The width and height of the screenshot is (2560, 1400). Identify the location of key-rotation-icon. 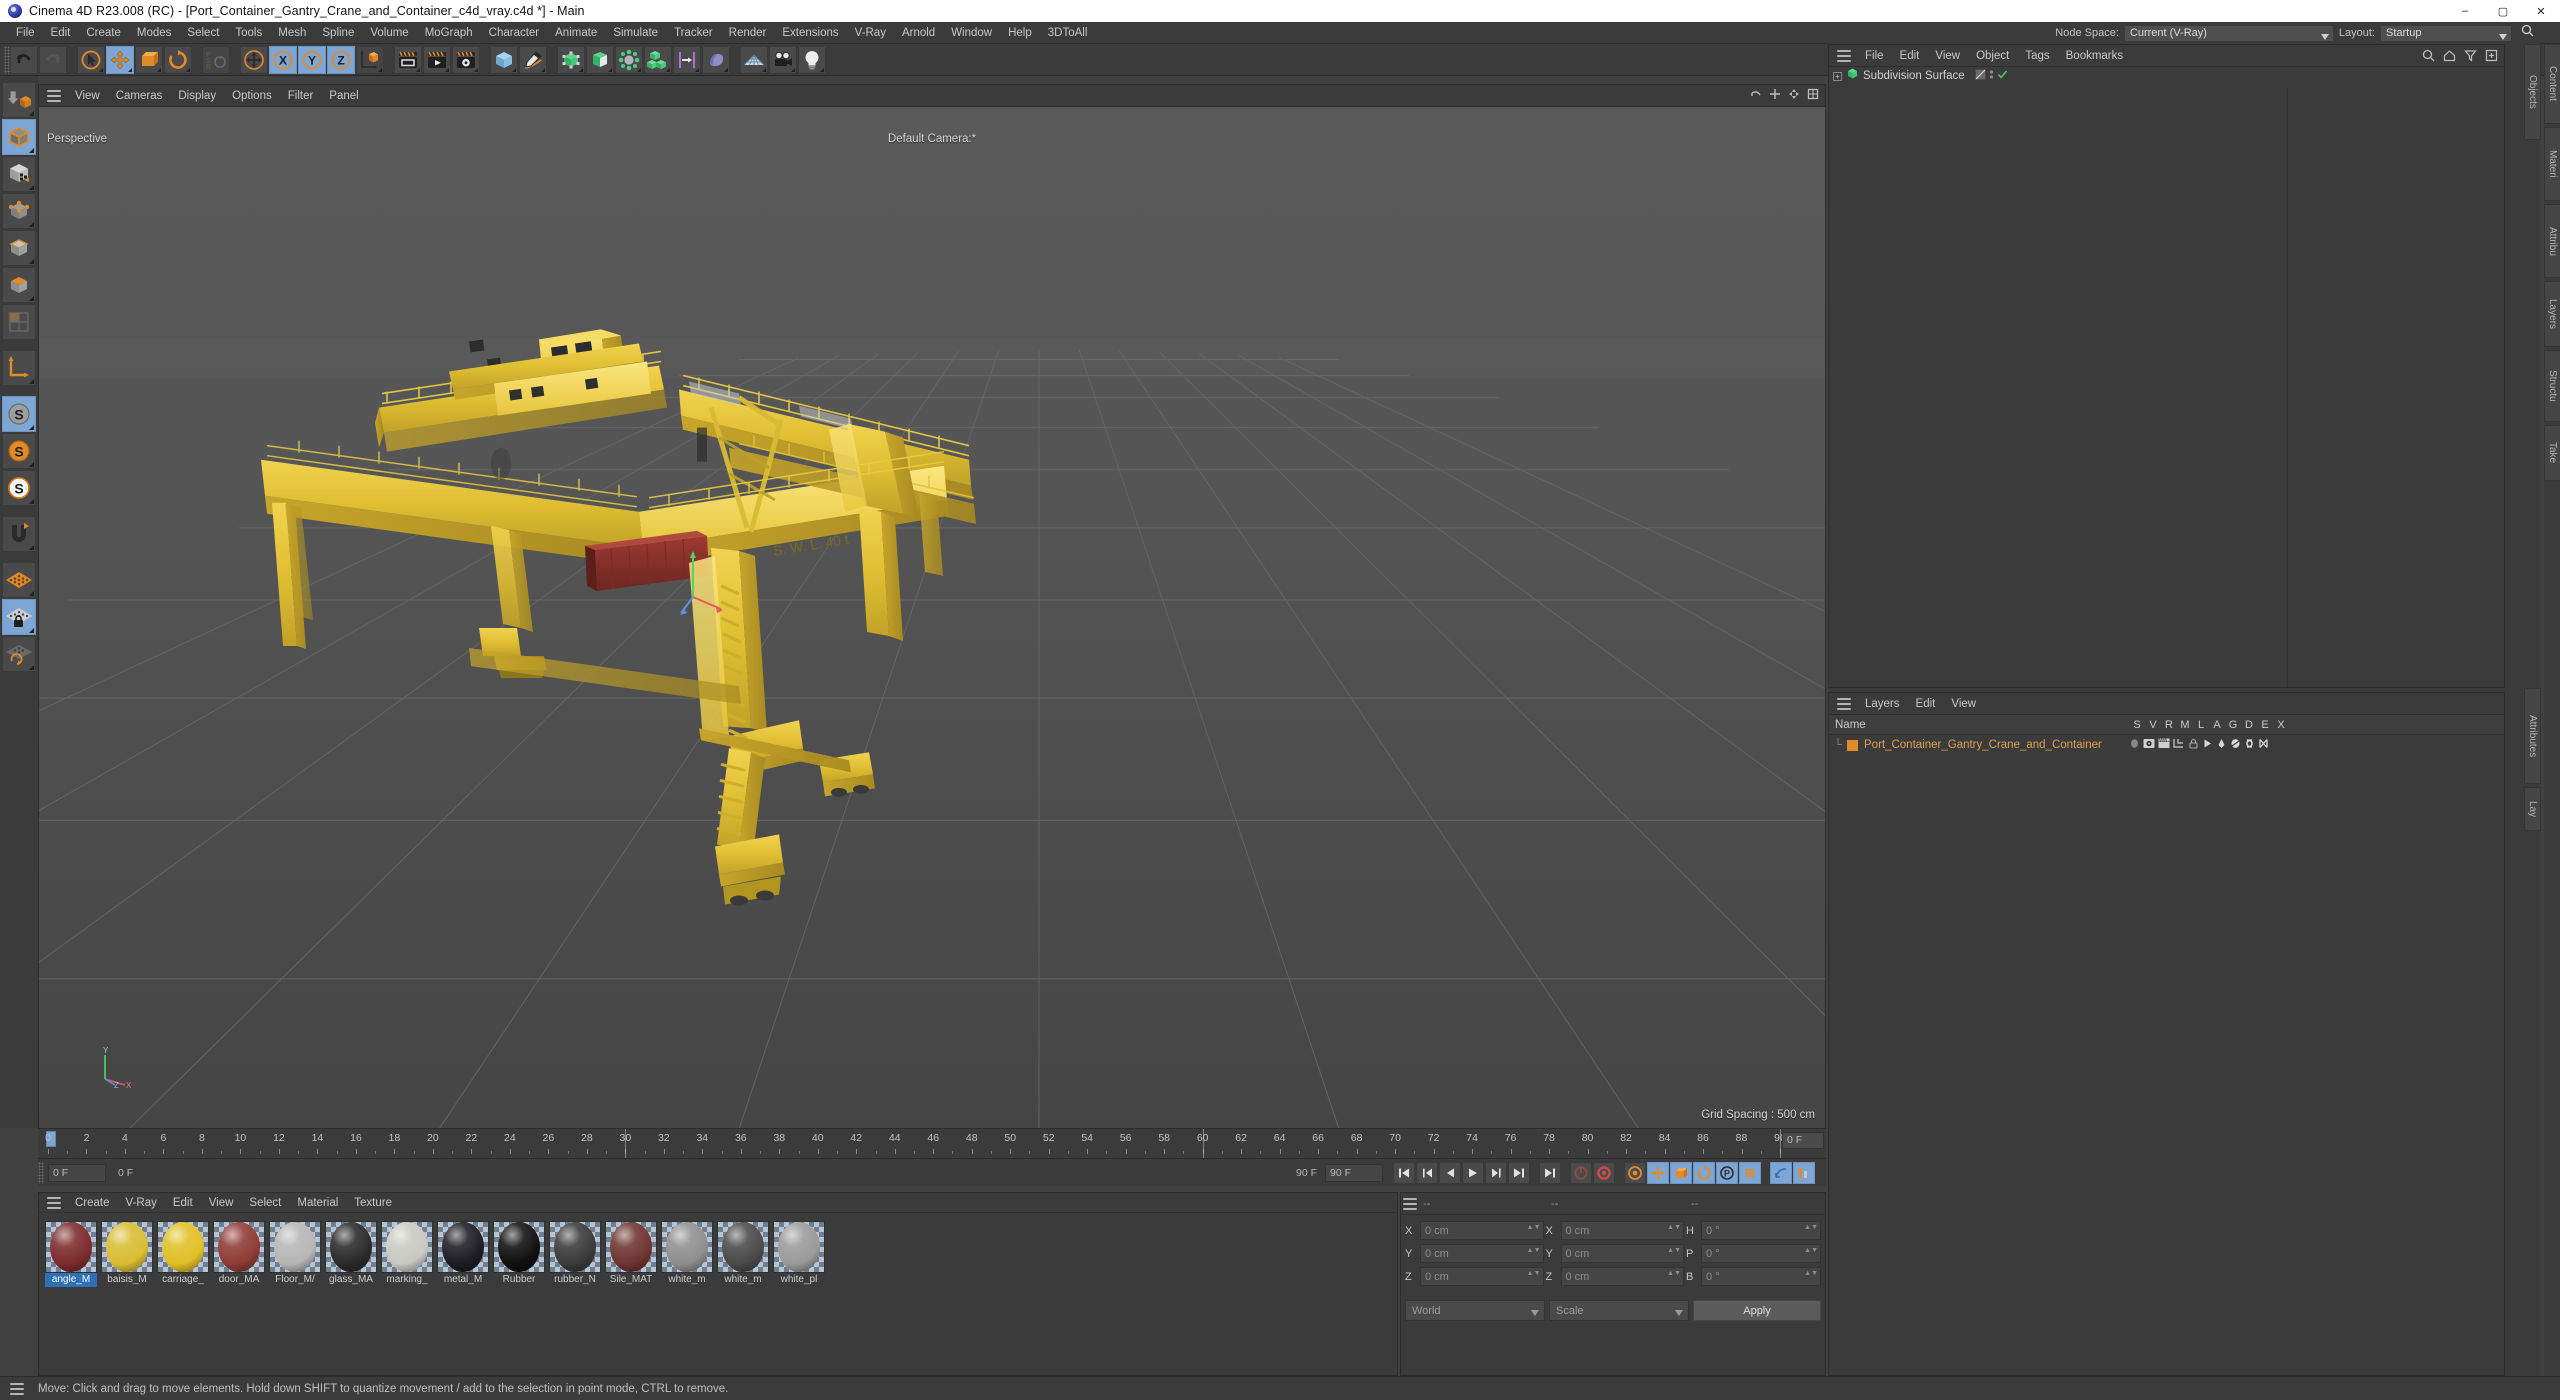
(1704, 1172).